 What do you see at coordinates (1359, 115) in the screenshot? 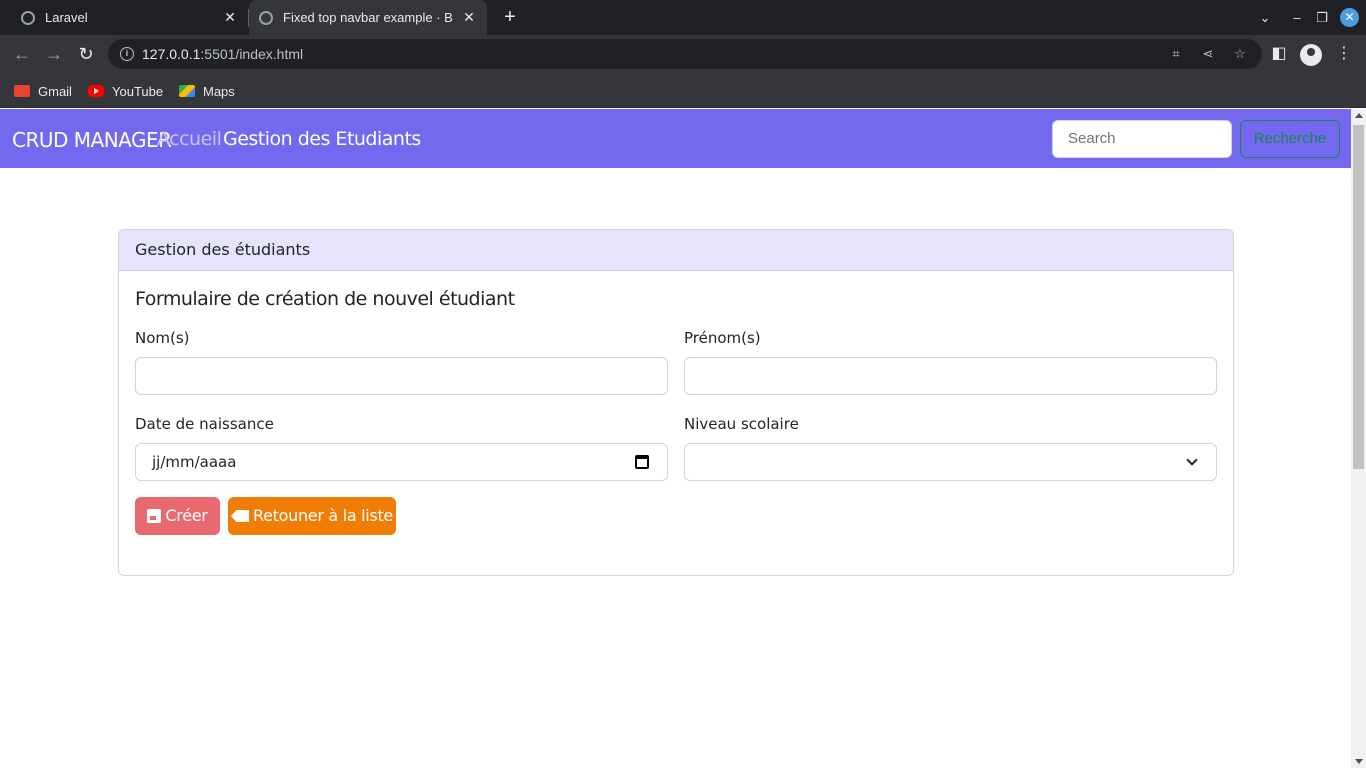
I see `scroll-up-icon` at bounding box center [1359, 115].